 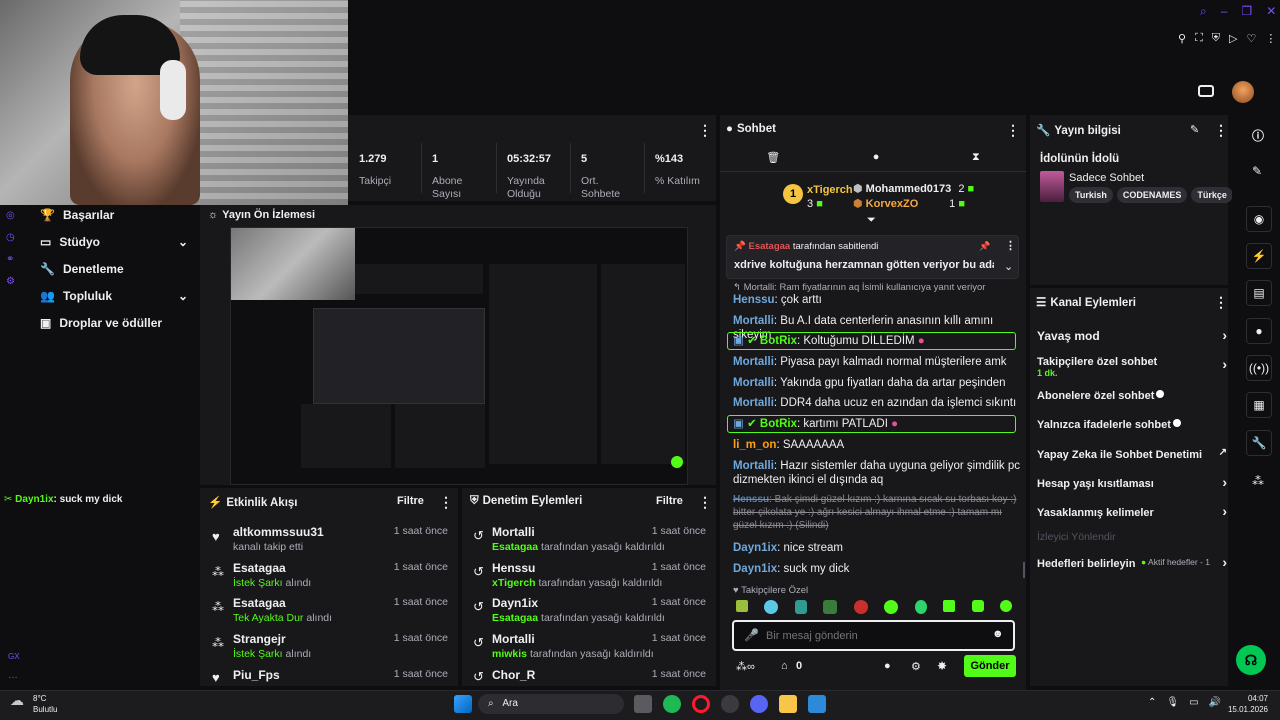 I want to click on more-icon: ⋮, so click(x=1270, y=38).